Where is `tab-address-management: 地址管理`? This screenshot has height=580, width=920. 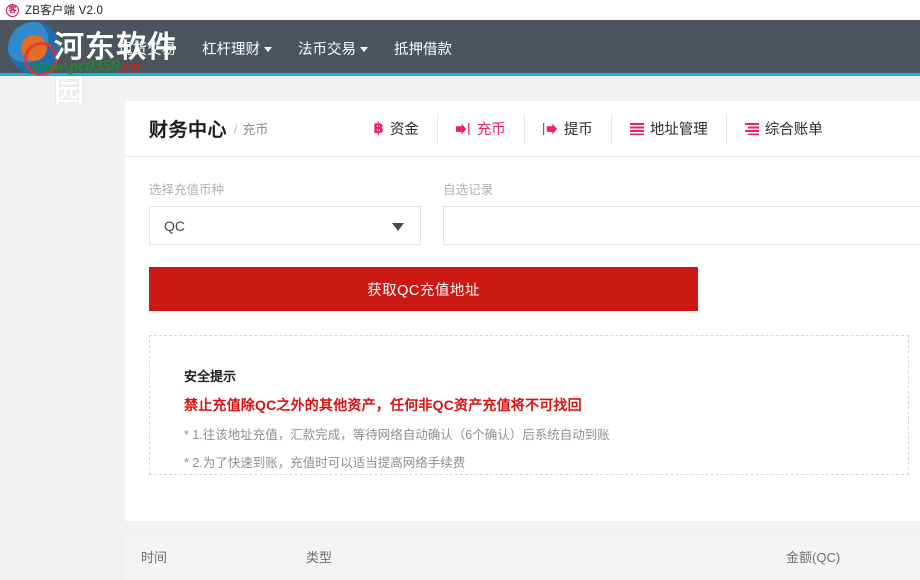
tab-address-management: 地址管理 is located at coordinates (669, 128).